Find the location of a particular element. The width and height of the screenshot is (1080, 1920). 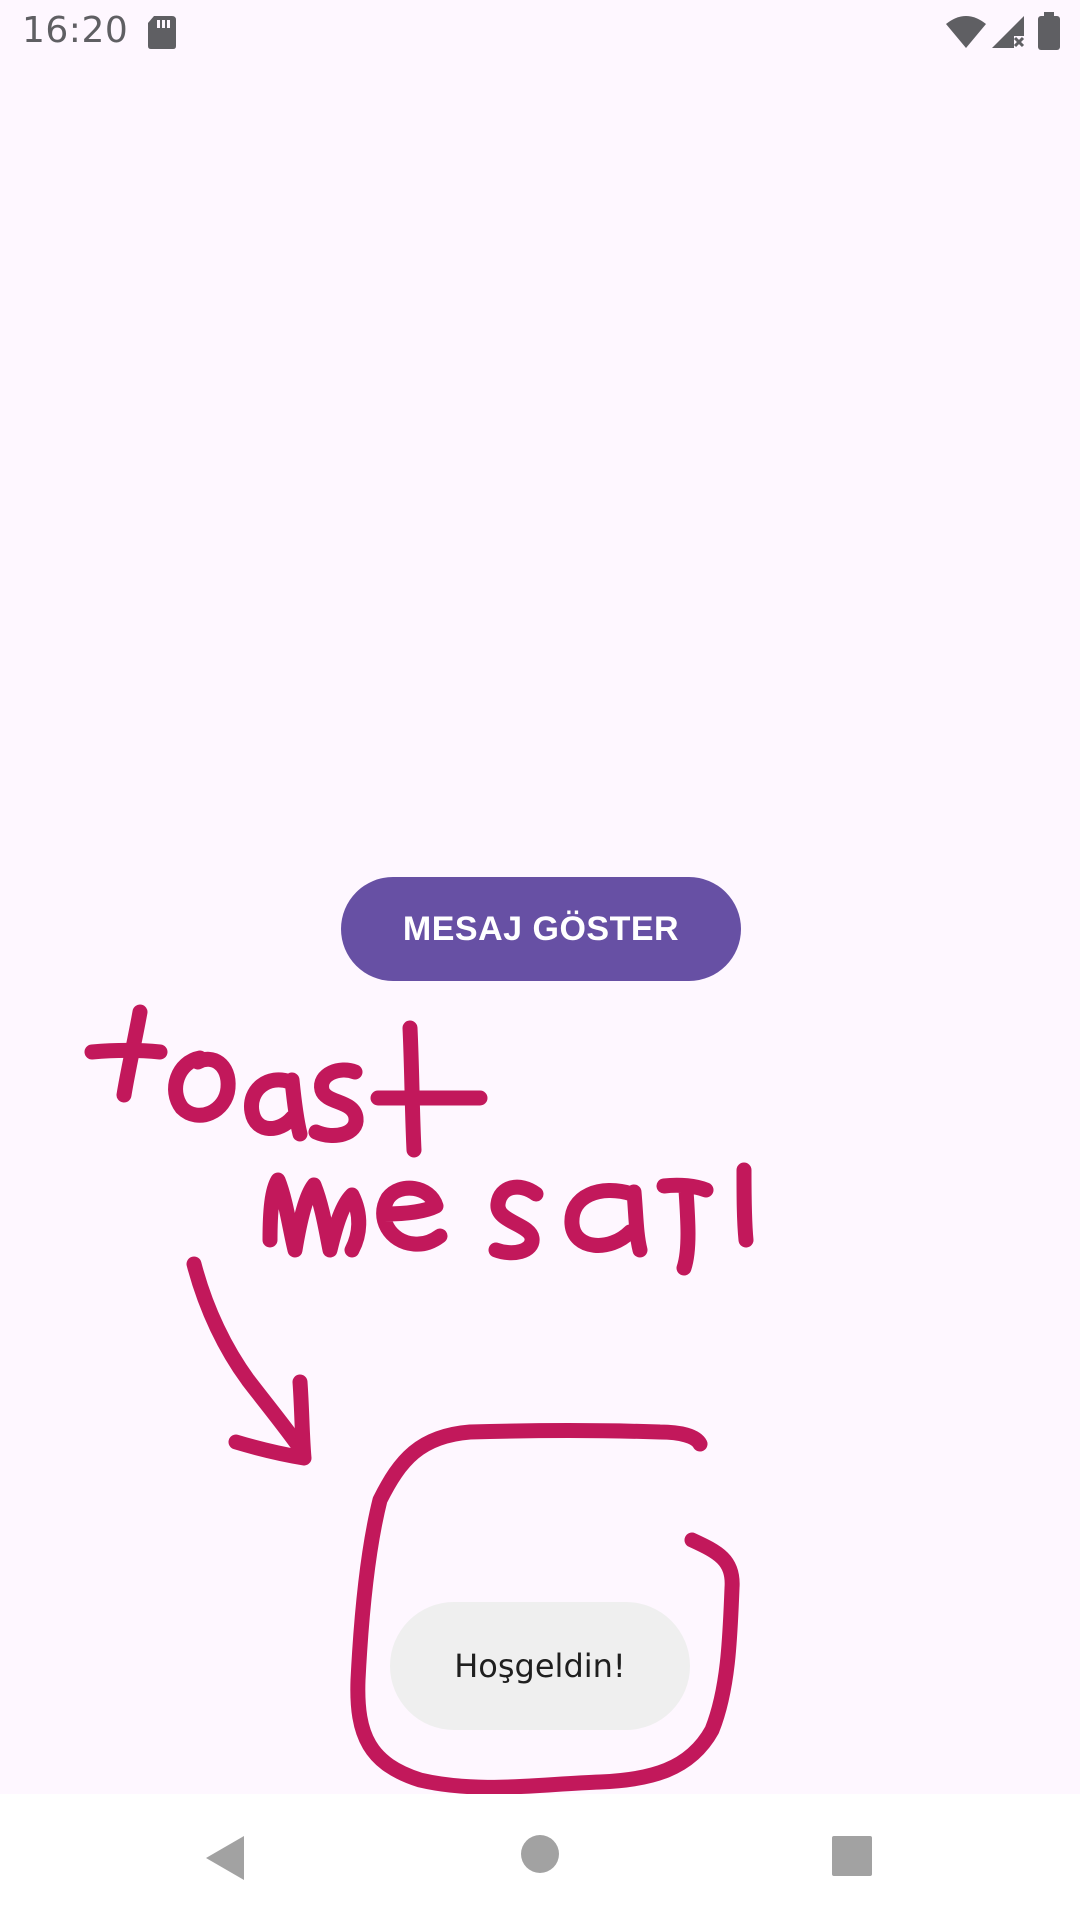

annotation-letter-dotless-i is located at coordinates (745, 1205).